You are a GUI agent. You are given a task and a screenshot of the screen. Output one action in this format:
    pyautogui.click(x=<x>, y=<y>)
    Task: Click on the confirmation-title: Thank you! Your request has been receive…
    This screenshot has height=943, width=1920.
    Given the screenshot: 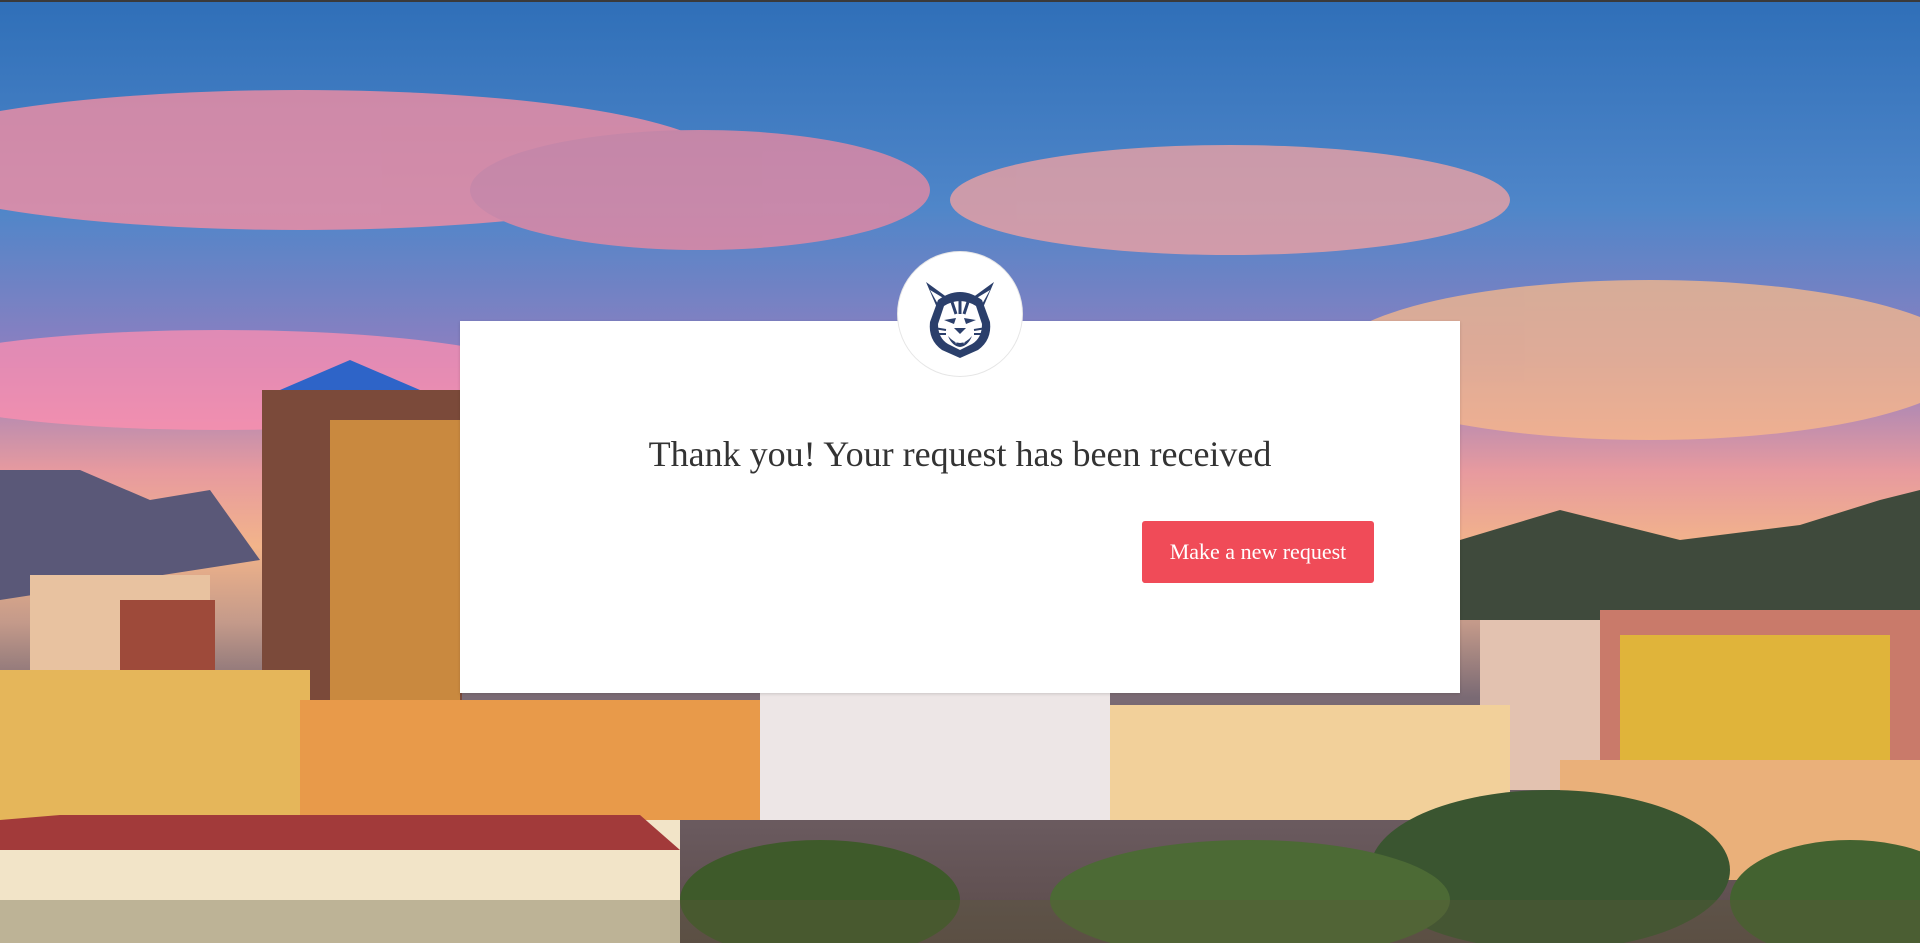 What is the action you would take?
    pyautogui.click(x=960, y=454)
    